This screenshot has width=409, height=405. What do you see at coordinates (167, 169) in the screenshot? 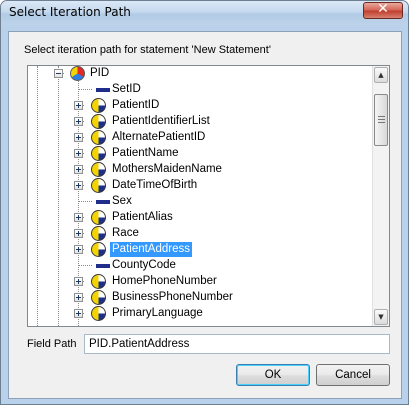
I see `tree-item-label: MothersMaidenName` at bounding box center [167, 169].